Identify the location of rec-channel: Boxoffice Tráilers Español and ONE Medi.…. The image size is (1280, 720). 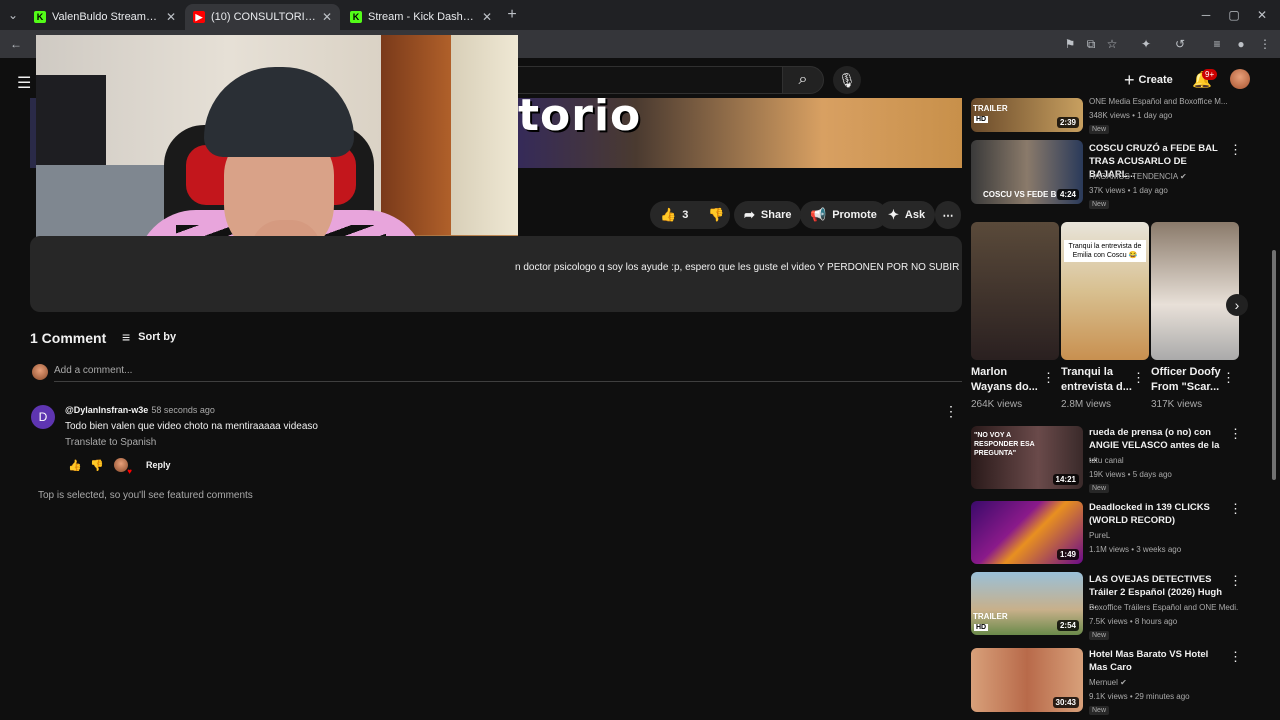
(1164, 607).